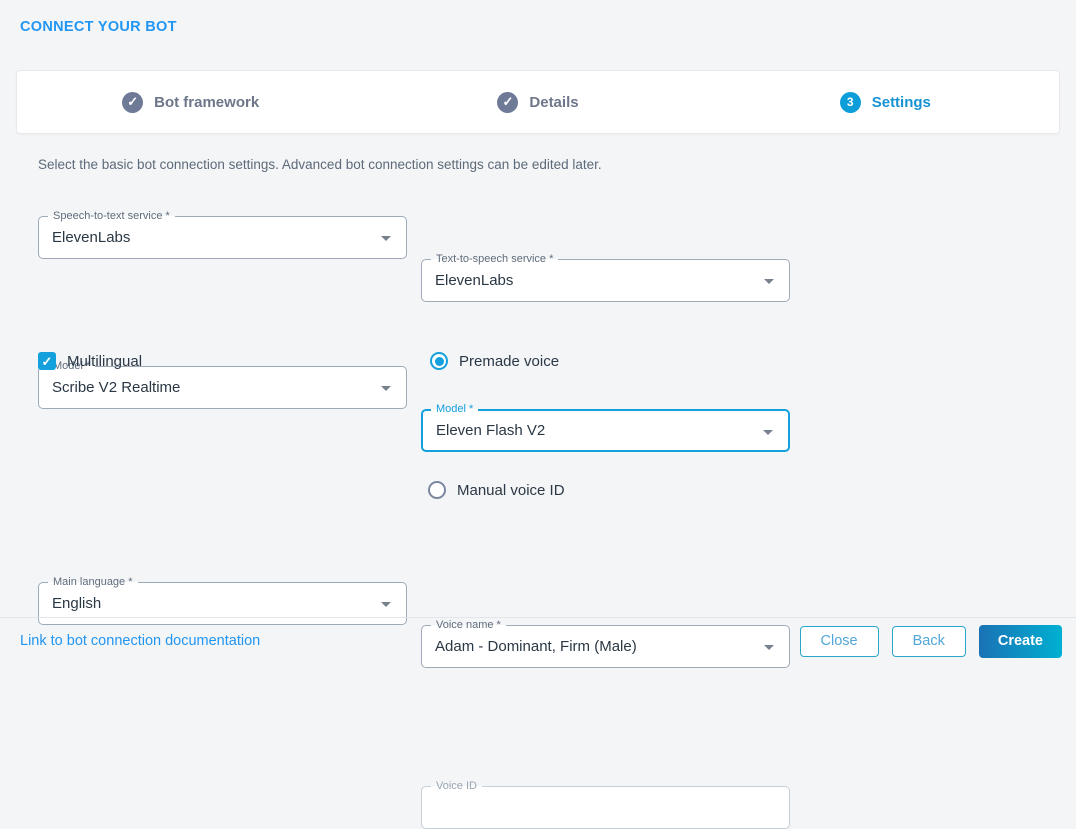  I want to click on step-details: ✓ Details, so click(537, 102).